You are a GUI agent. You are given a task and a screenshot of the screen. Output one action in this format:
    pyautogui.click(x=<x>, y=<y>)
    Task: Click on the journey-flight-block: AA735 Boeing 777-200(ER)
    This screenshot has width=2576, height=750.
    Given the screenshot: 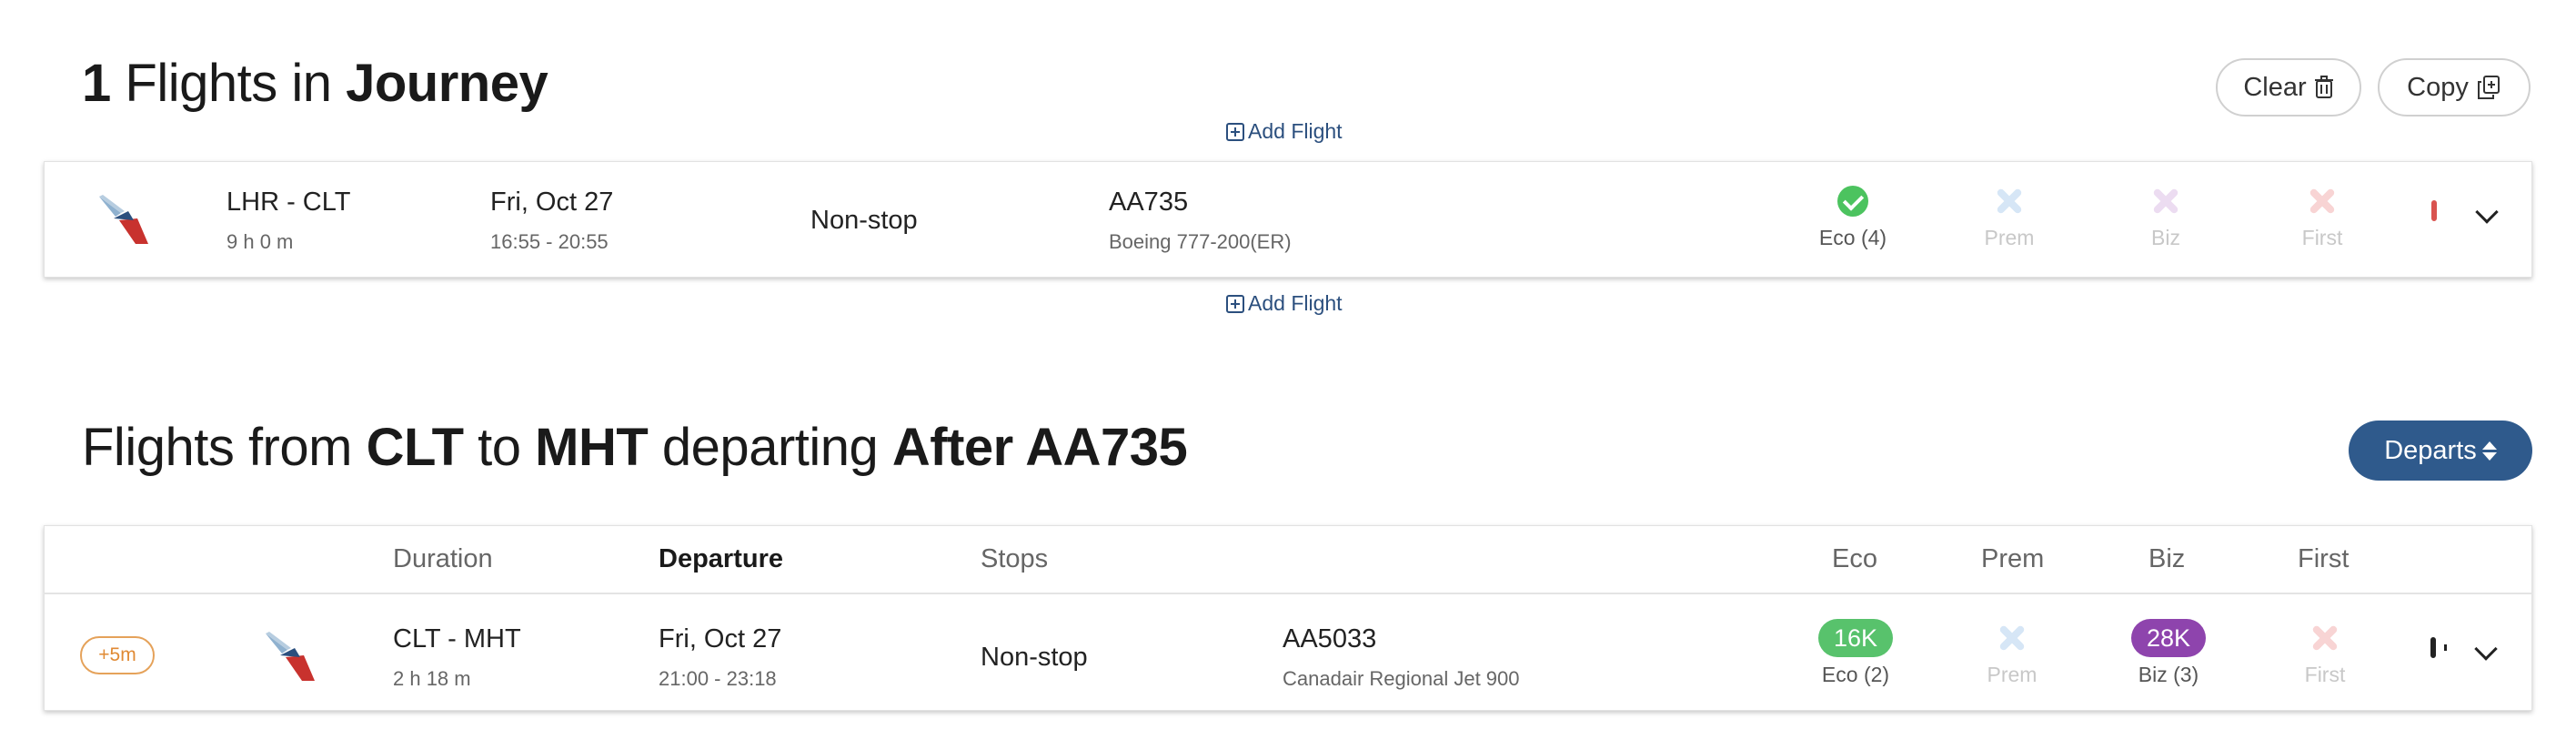 What is the action you would take?
    pyautogui.click(x=1200, y=221)
    